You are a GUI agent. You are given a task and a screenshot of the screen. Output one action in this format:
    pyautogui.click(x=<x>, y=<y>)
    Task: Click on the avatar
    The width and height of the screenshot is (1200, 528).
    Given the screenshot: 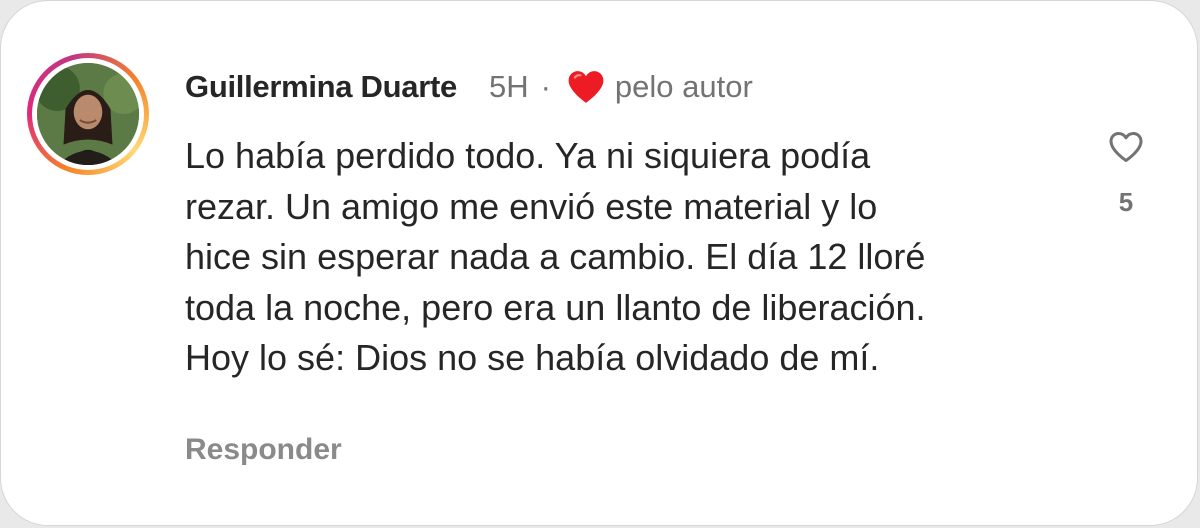 What is the action you would take?
    pyautogui.click(x=88, y=114)
    